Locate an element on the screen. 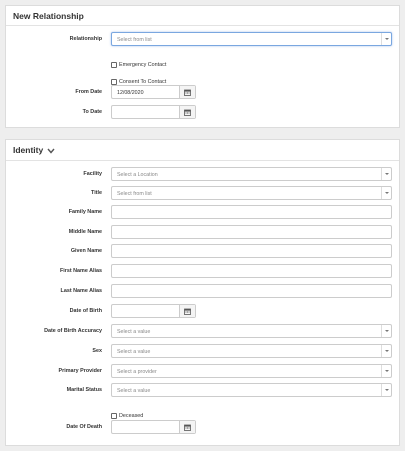 Image resolution: width=405 pixels, height=451 pixels. title-label: Title is located at coordinates (96, 193).